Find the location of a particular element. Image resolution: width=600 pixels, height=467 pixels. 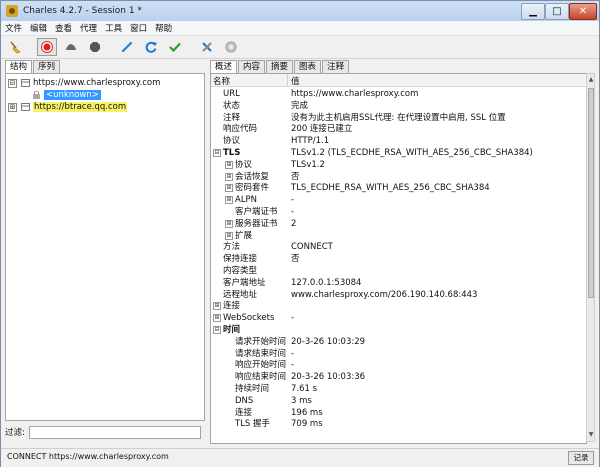

tree-host-label: https://www.charlesproxy.com is located at coordinates (97, 83).